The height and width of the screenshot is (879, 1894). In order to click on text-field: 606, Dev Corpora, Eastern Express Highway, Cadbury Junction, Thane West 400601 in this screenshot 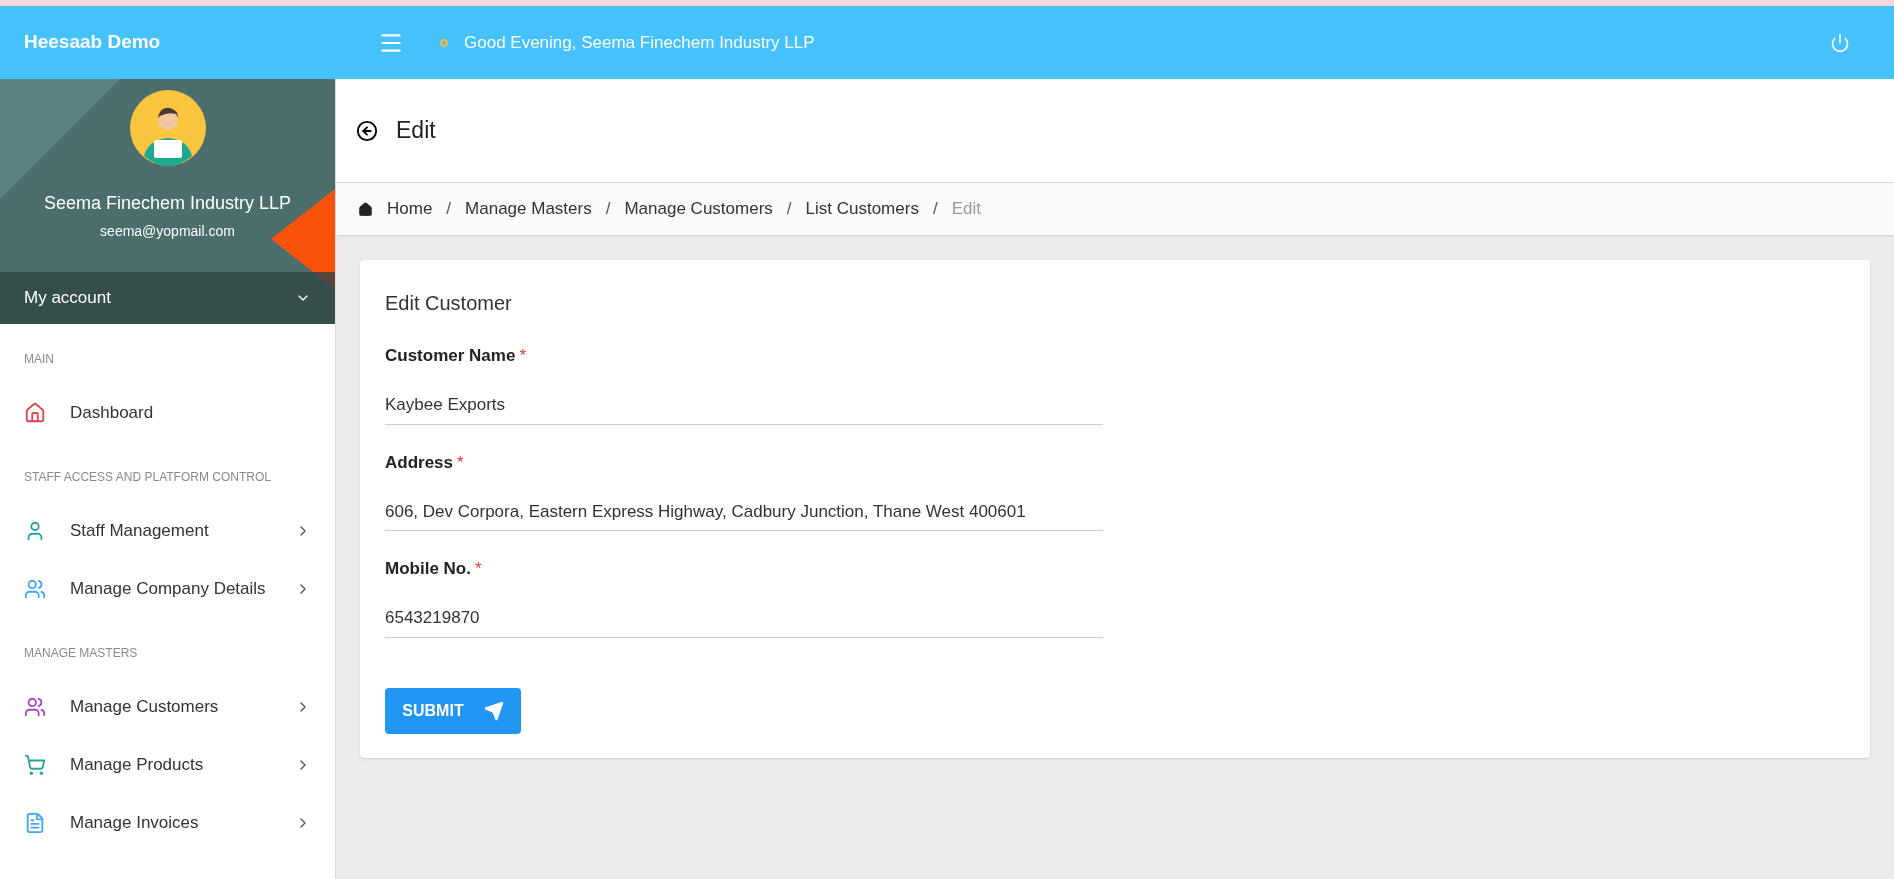, I will do `click(744, 512)`.